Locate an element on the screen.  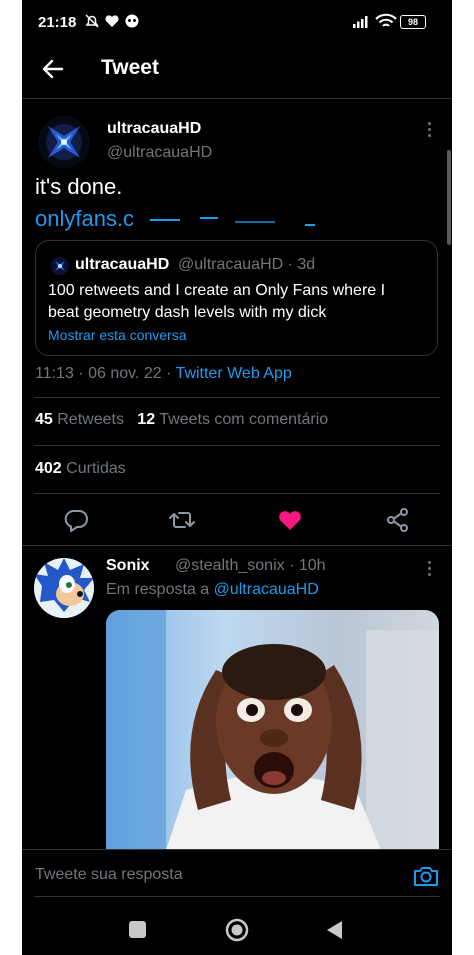
author-name: ultracauaHD is located at coordinates (154, 129).